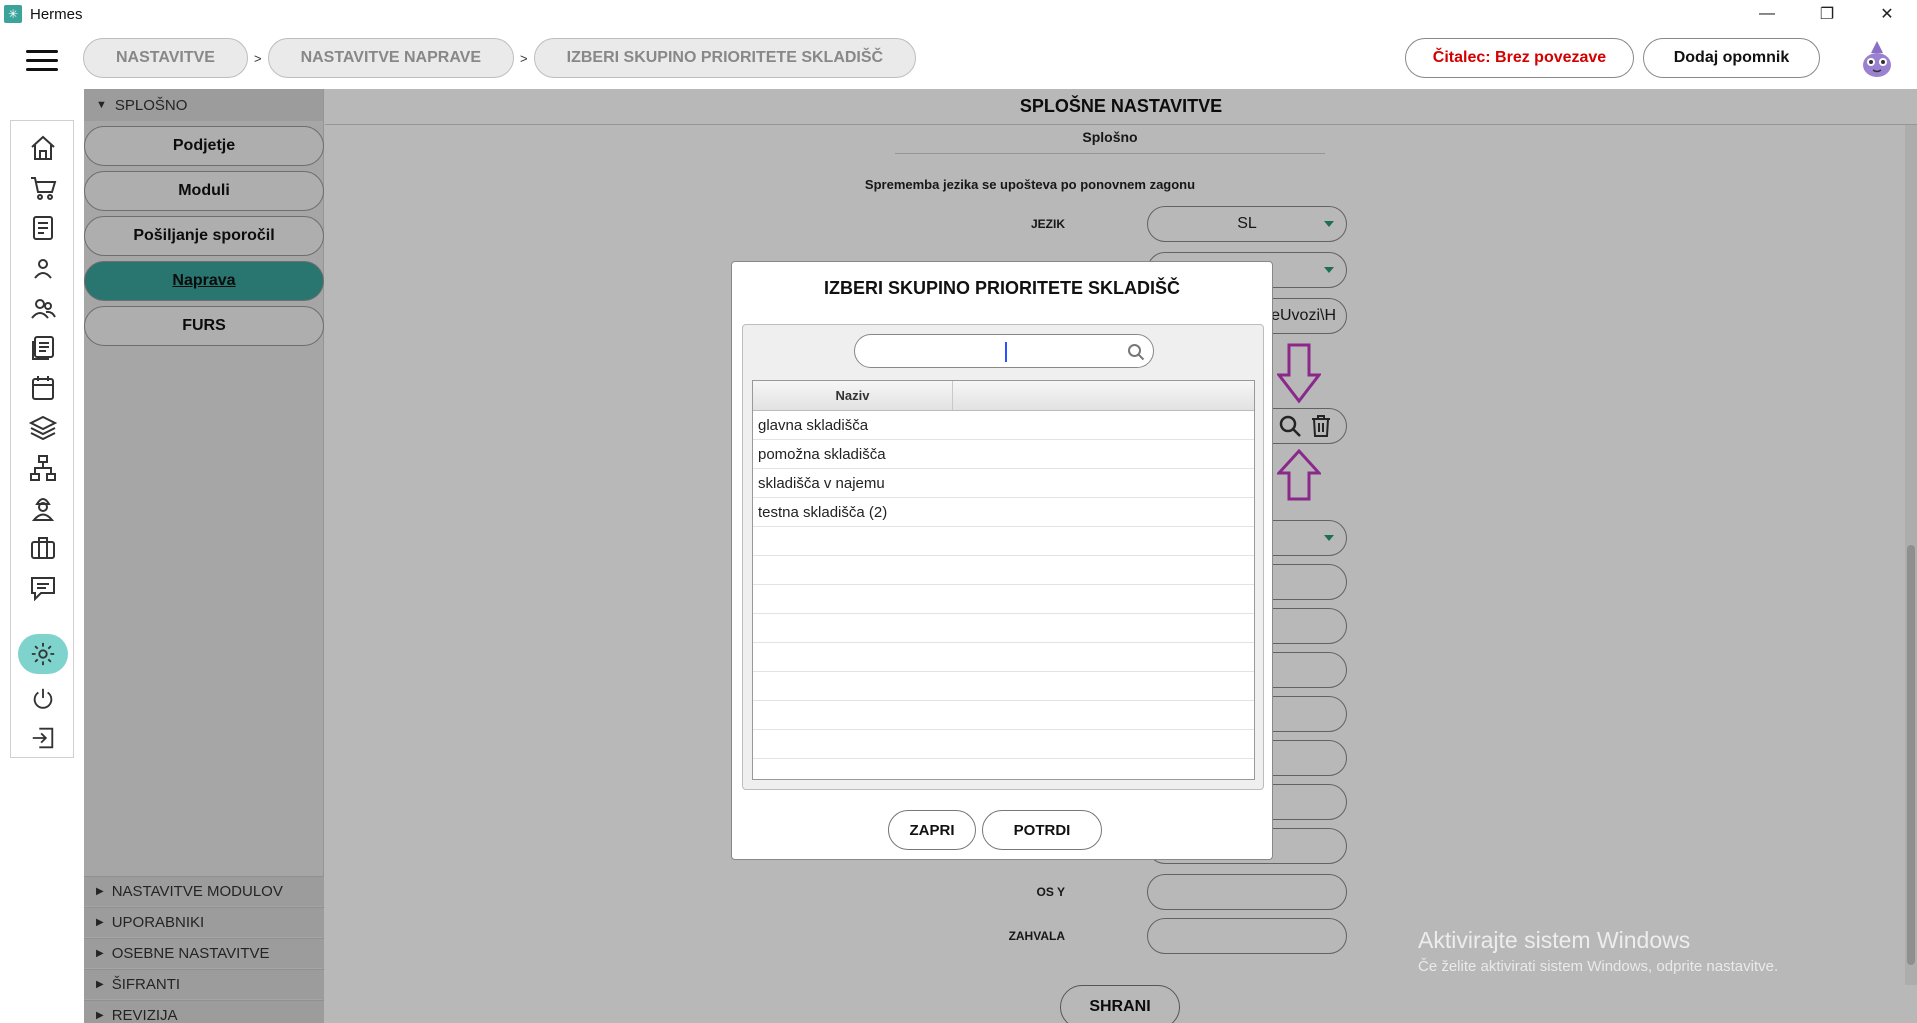 This screenshot has height=1023, width=1917. Describe the element at coordinates (1877, 59) in the screenshot. I see `avatar` at that location.